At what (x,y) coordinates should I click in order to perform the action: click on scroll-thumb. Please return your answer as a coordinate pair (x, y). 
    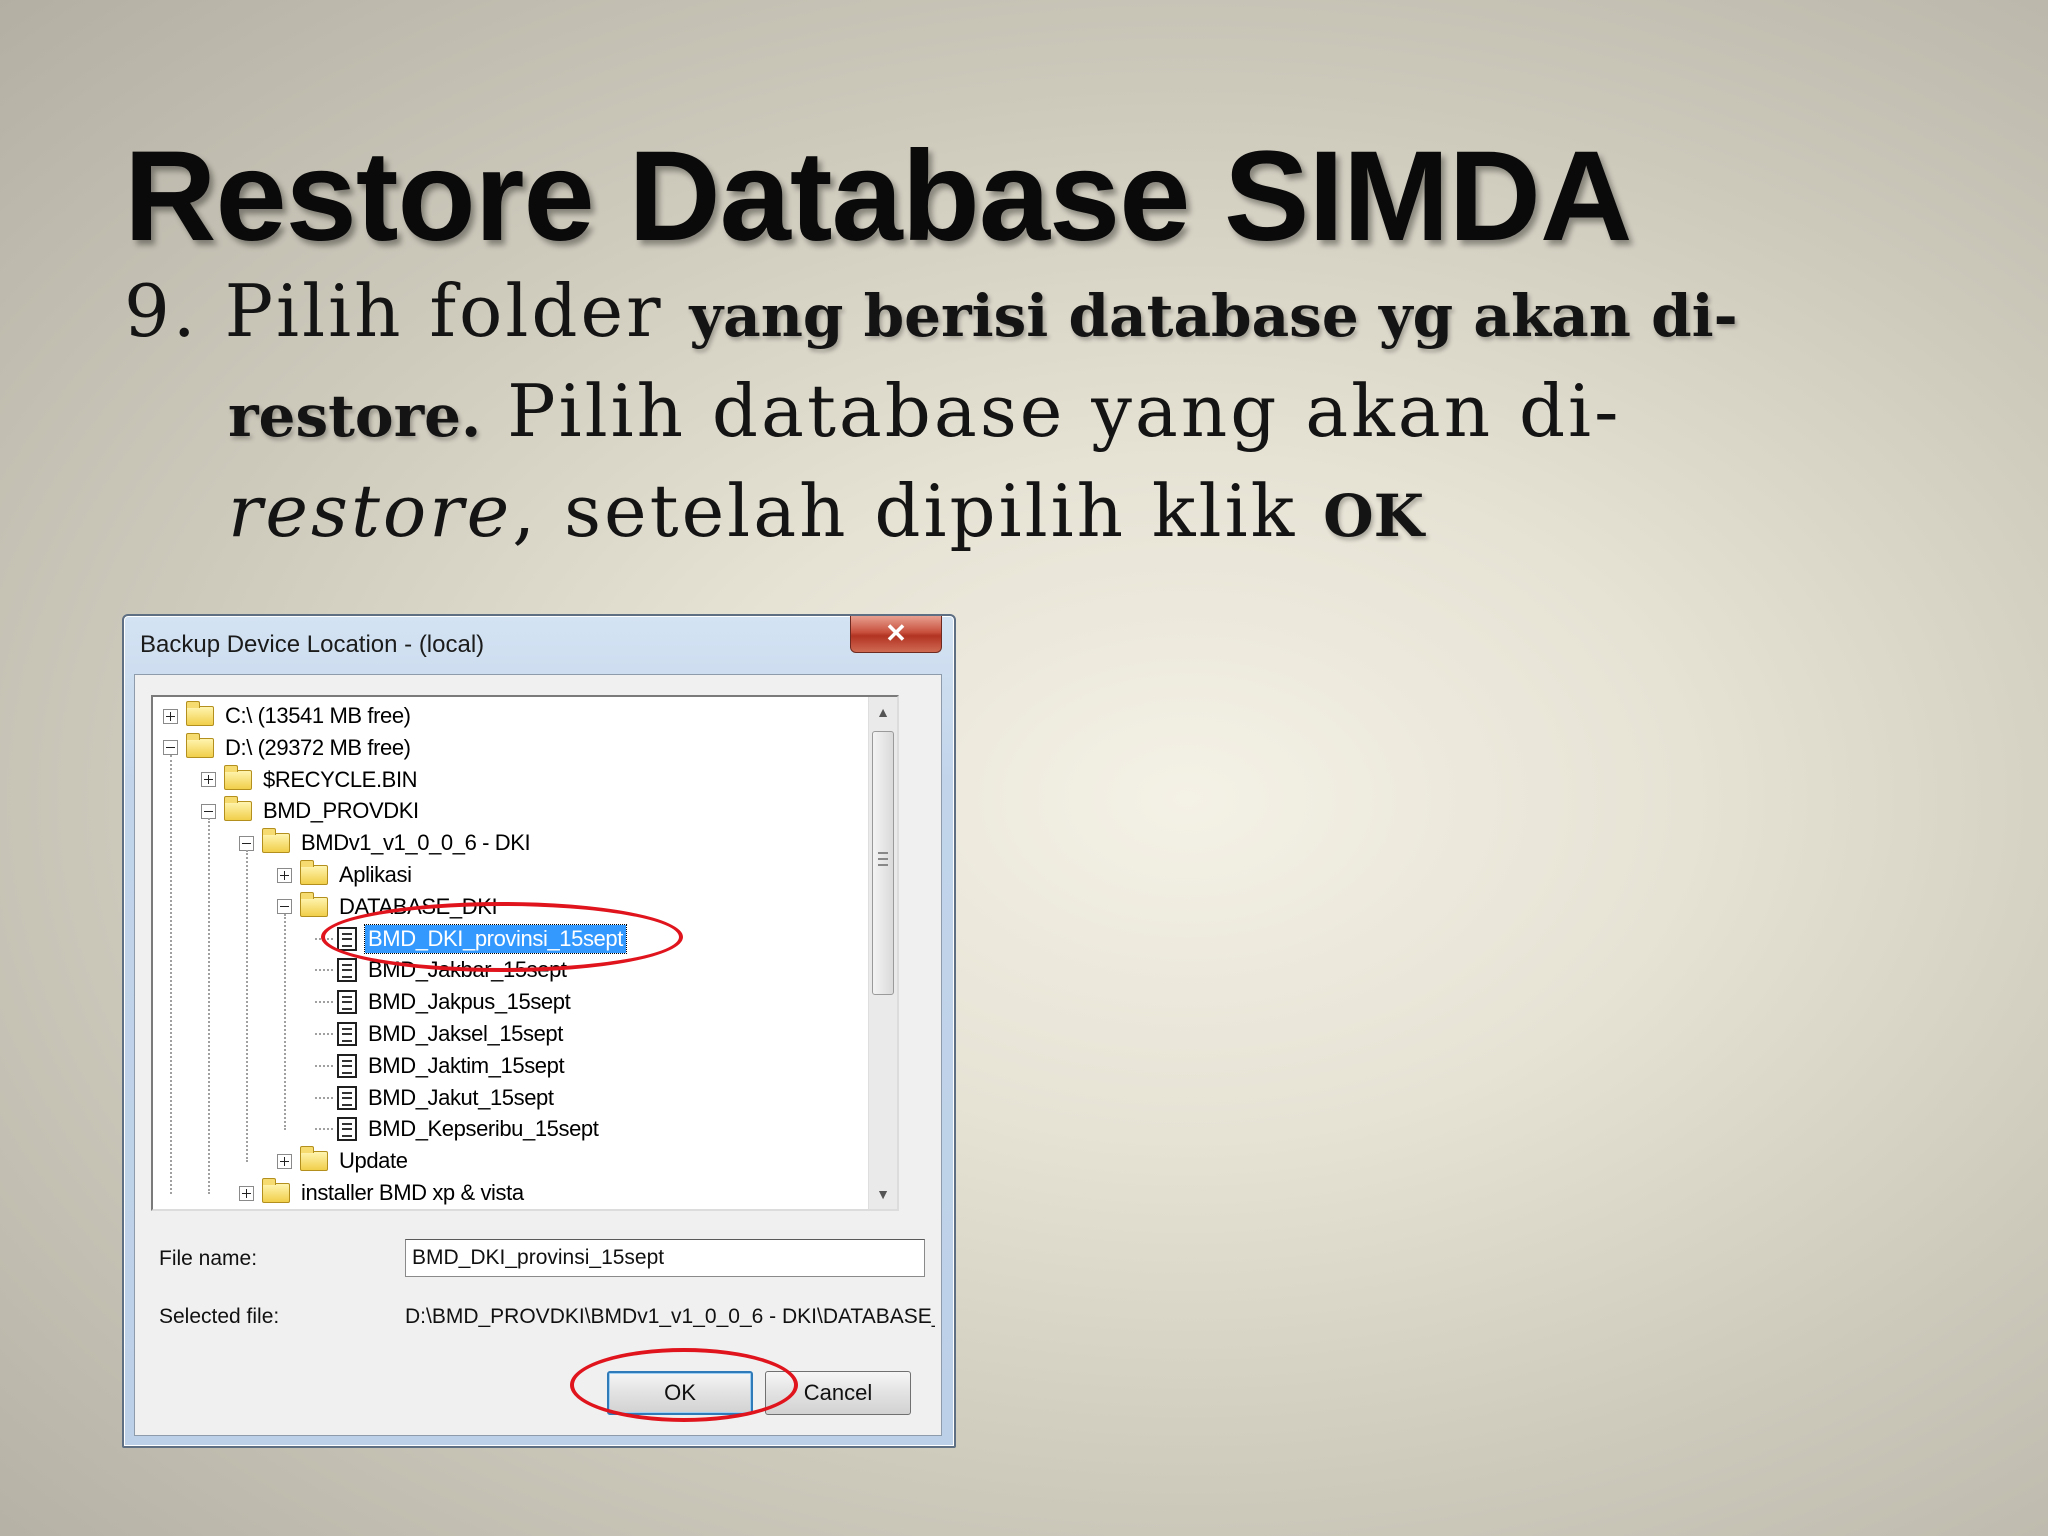
    Looking at the image, I should click on (883, 863).